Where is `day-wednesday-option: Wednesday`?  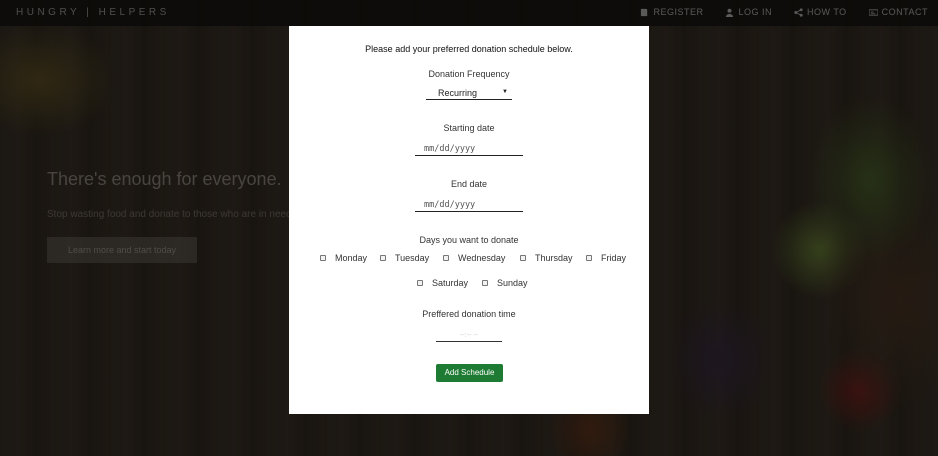
day-wednesday-option: Wednesday is located at coordinates (474, 258).